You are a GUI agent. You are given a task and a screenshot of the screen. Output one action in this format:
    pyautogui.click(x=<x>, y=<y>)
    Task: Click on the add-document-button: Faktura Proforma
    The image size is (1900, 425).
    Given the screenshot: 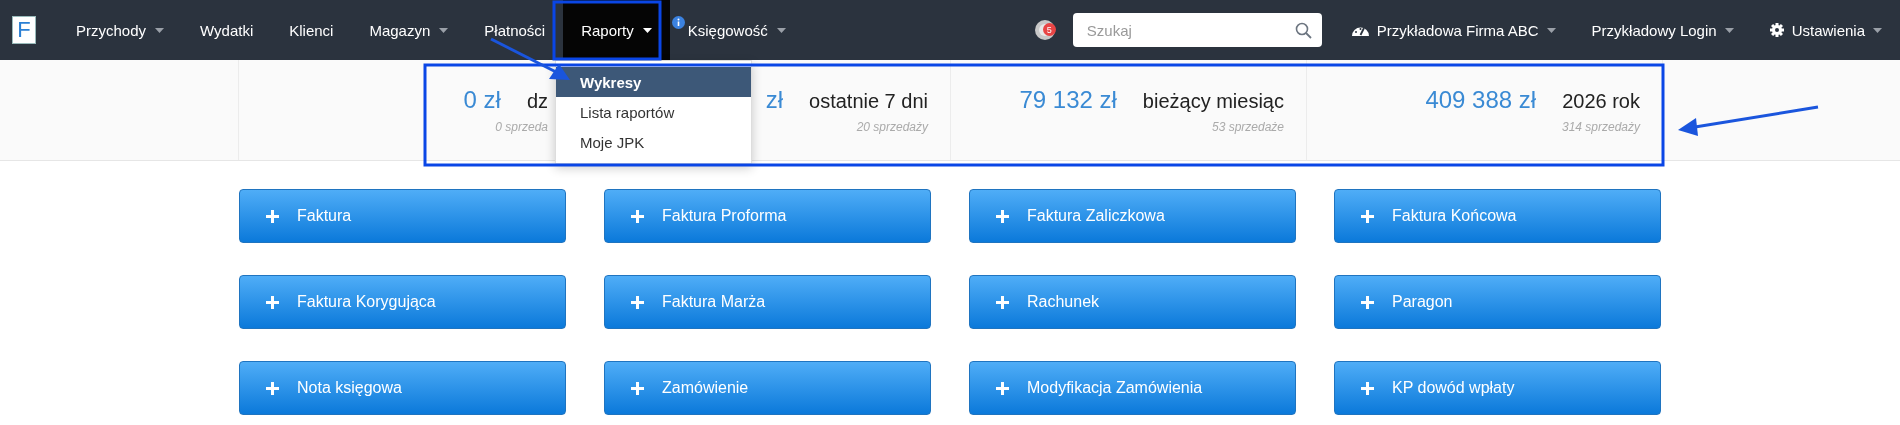 What is the action you would take?
    pyautogui.click(x=767, y=216)
    